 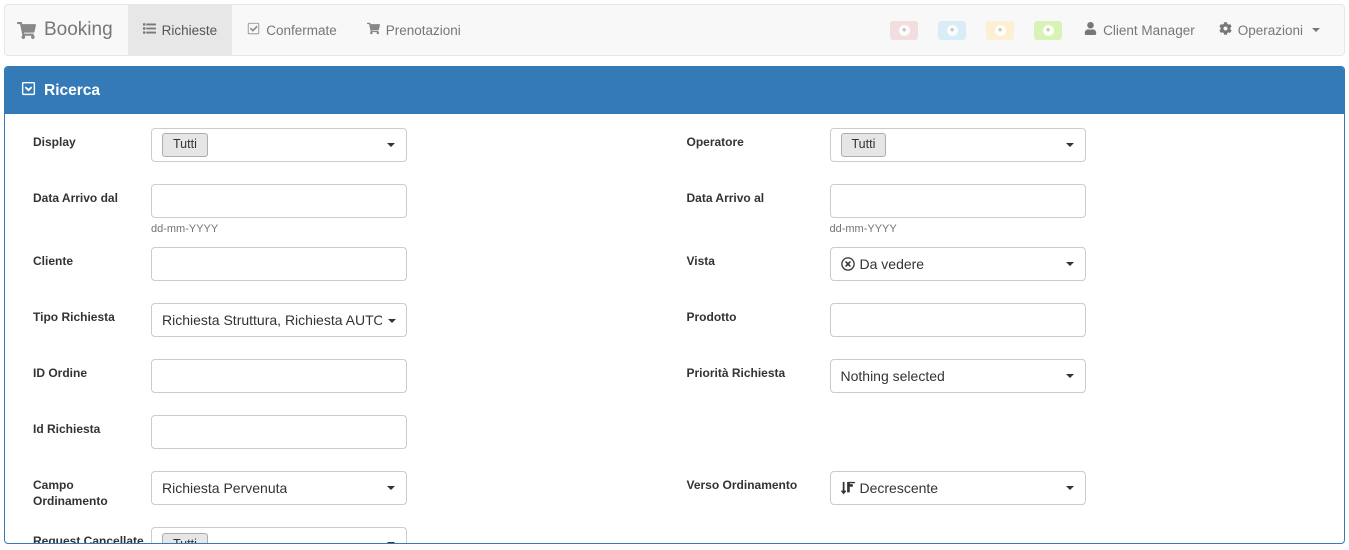 What do you see at coordinates (892, 264) in the screenshot?
I see `vista-value: Da vedere` at bounding box center [892, 264].